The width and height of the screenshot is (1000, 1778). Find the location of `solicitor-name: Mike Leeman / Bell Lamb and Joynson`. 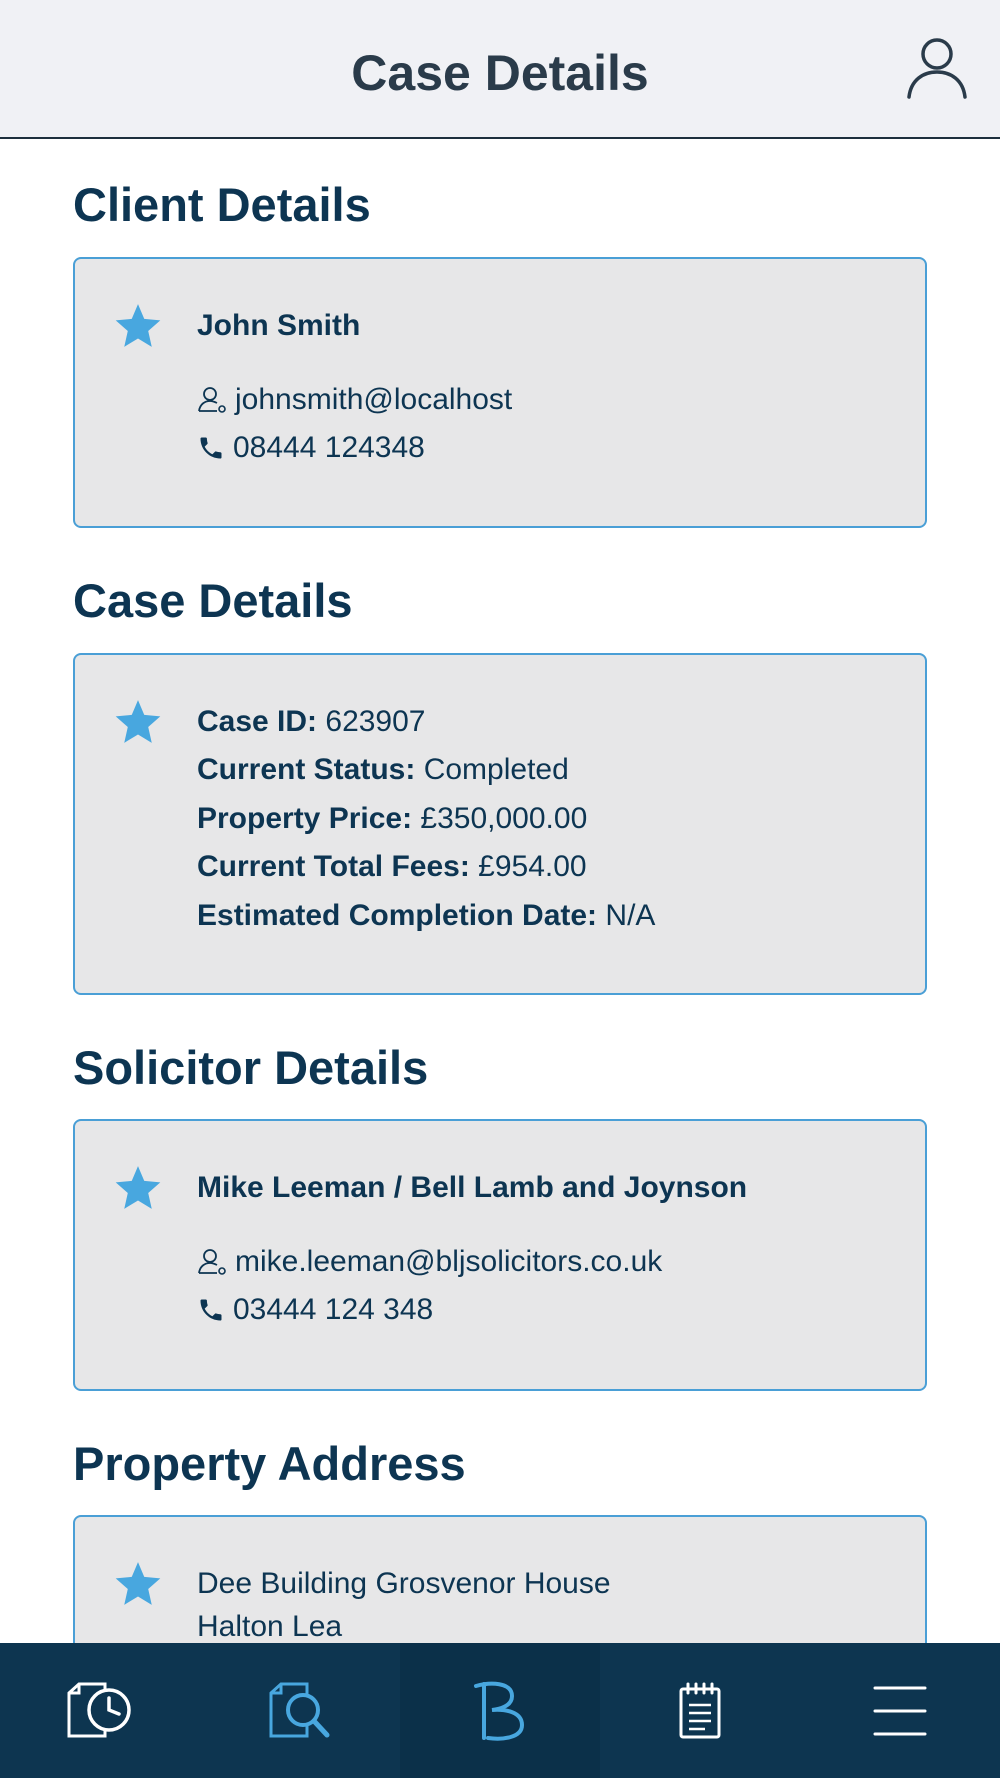

solicitor-name: Mike Leeman / Bell Lamb and Joynson is located at coordinates (472, 1187).